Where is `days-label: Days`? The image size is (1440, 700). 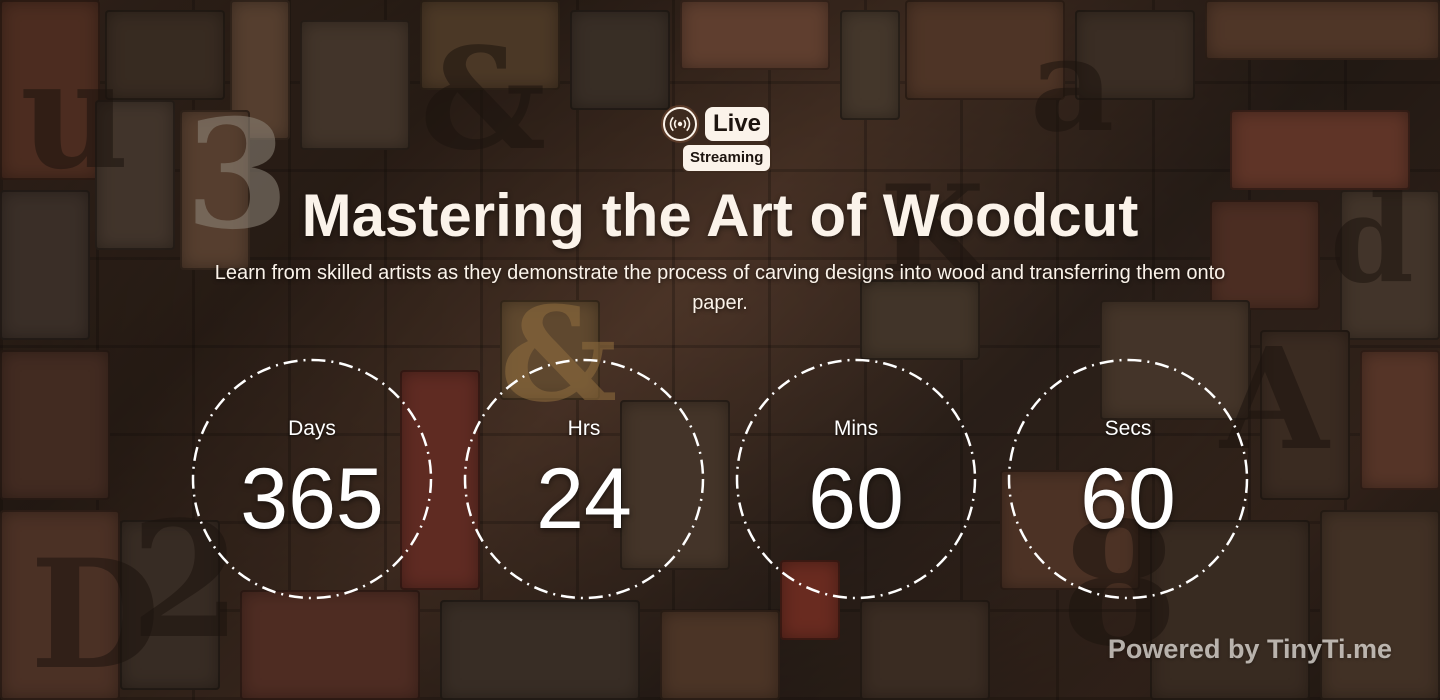
days-label: Days is located at coordinates (312, 428).